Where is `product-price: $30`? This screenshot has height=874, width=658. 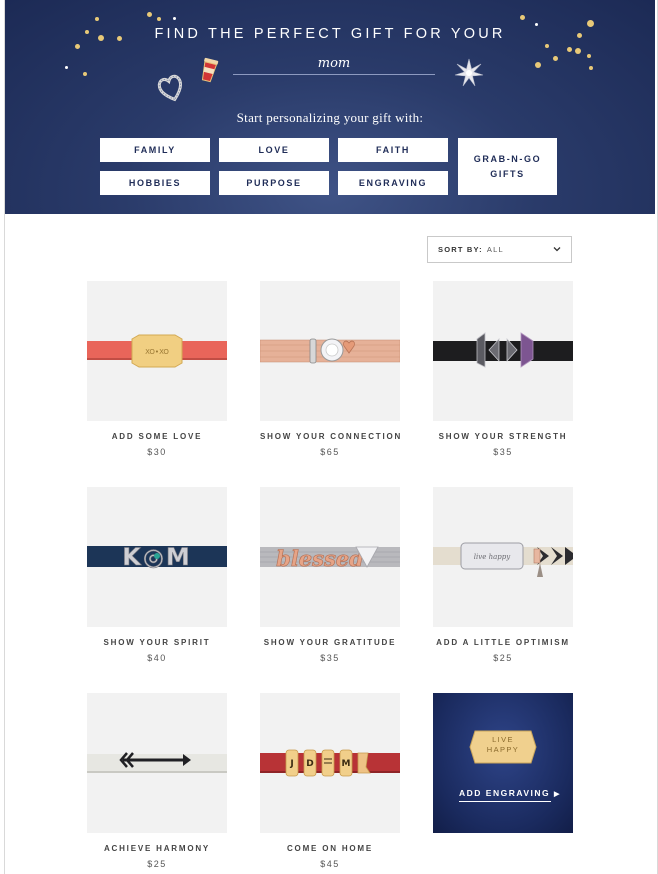 product-price: $30 is located at coordinates (157, 452).